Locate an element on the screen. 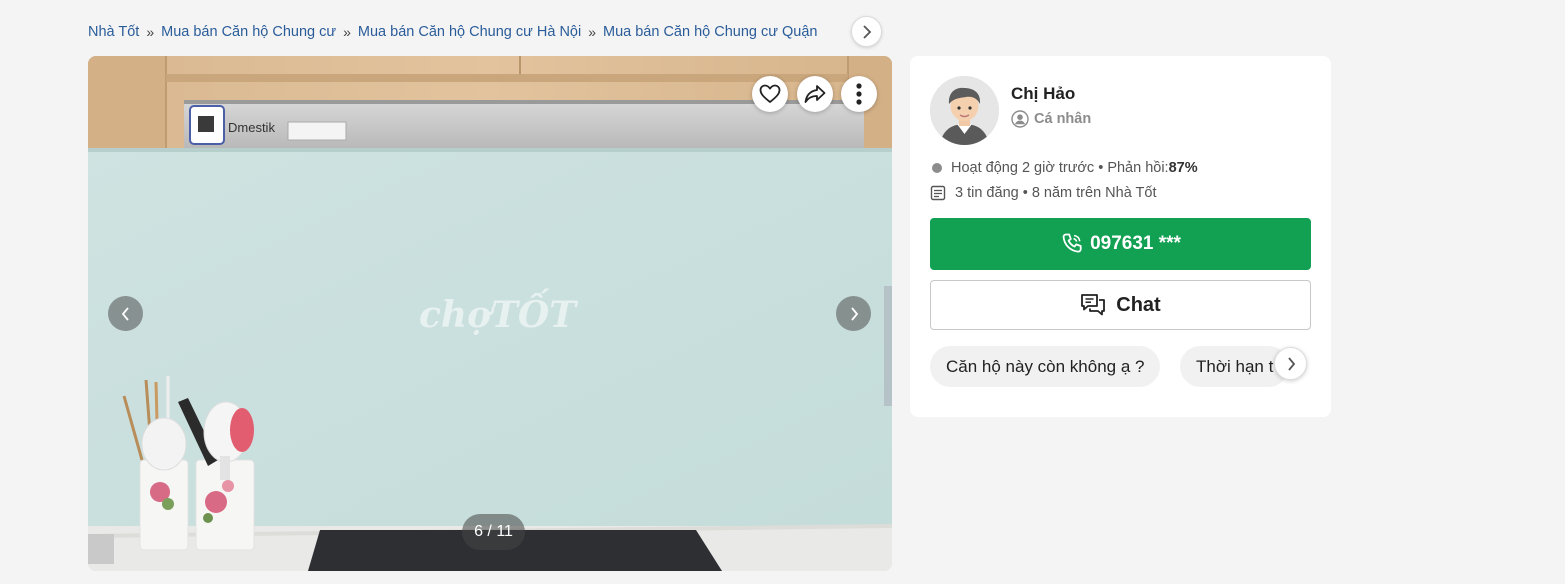 Image resolution: width=1565 pixels, height=584 pixels. more-vertical-icon is located at coordinates (859, 94).